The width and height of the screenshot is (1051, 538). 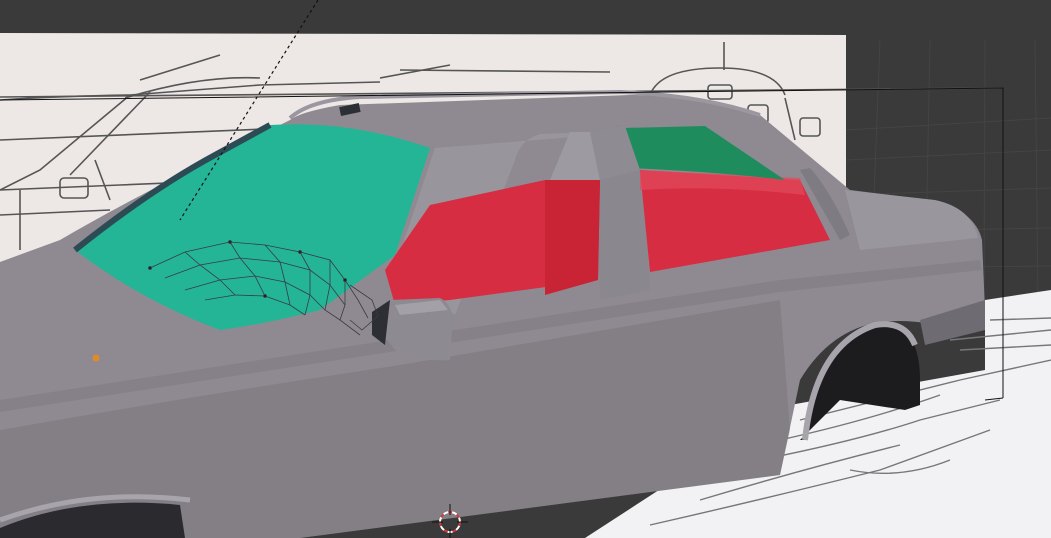 What do you see at coordinates (96, 358) in the screenshot?
I see `origin-point` at bounding box center [96, 358].